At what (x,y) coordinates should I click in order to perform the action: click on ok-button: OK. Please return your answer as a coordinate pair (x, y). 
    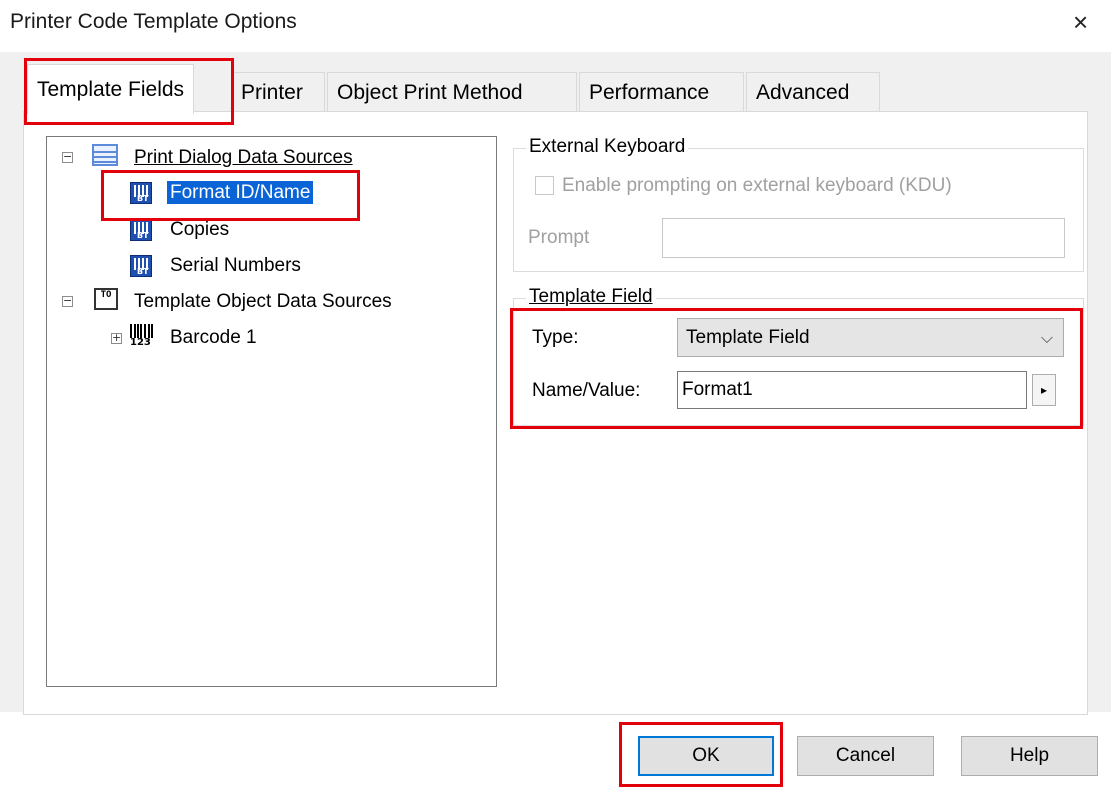
    Looking at the image, I should click on (706, 756).